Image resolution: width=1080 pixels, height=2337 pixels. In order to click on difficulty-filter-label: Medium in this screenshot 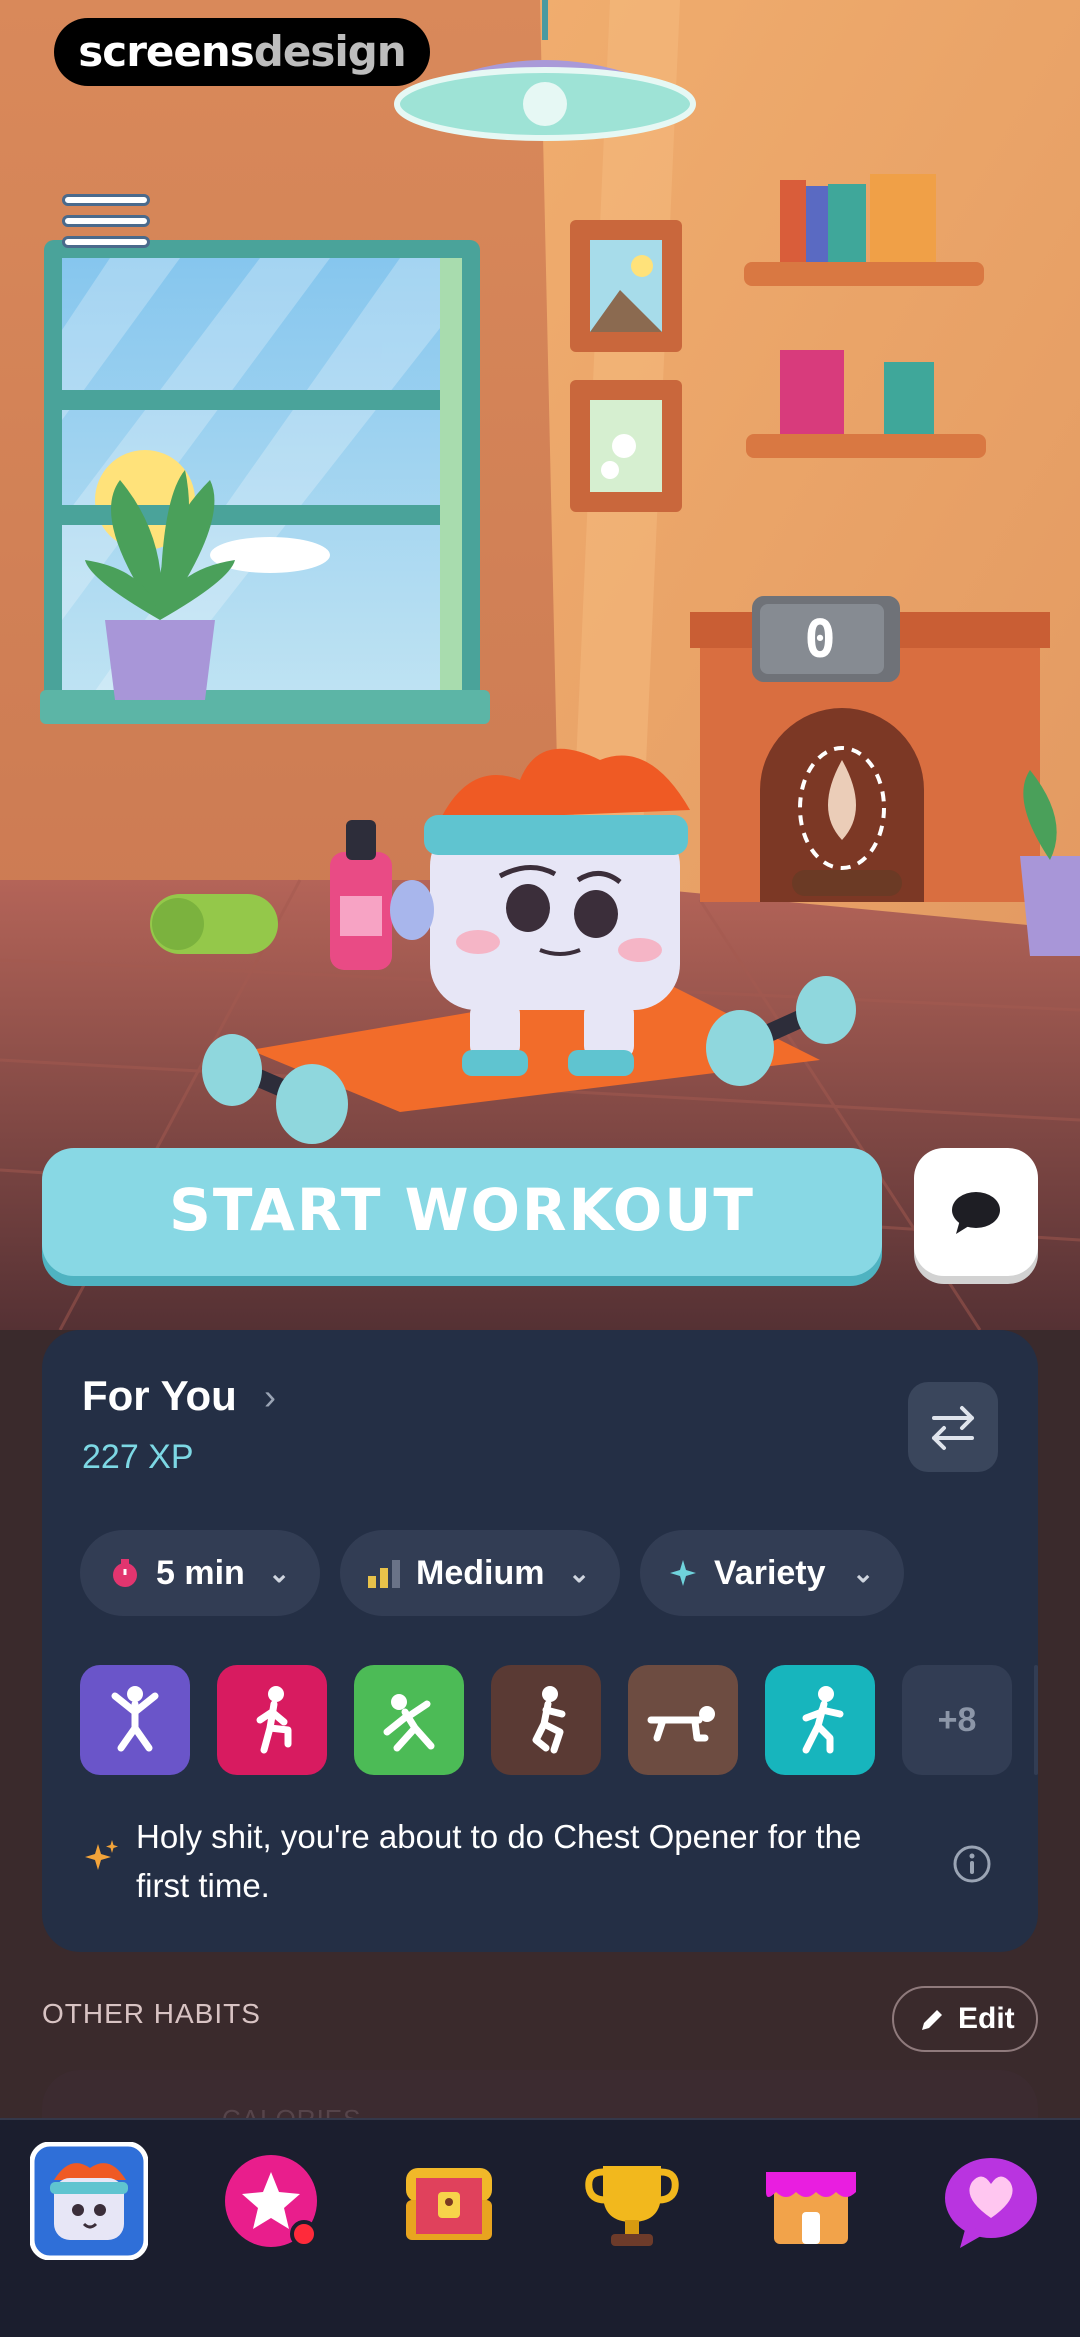, I will do `click(480, 1573)`.